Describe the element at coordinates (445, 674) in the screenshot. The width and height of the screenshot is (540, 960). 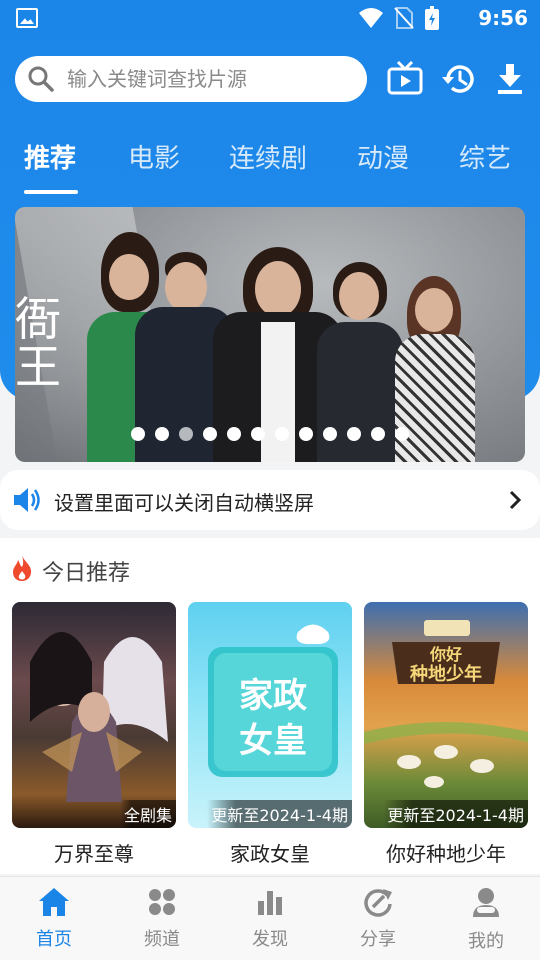
I see `svg-text: 种地少年` at that location.